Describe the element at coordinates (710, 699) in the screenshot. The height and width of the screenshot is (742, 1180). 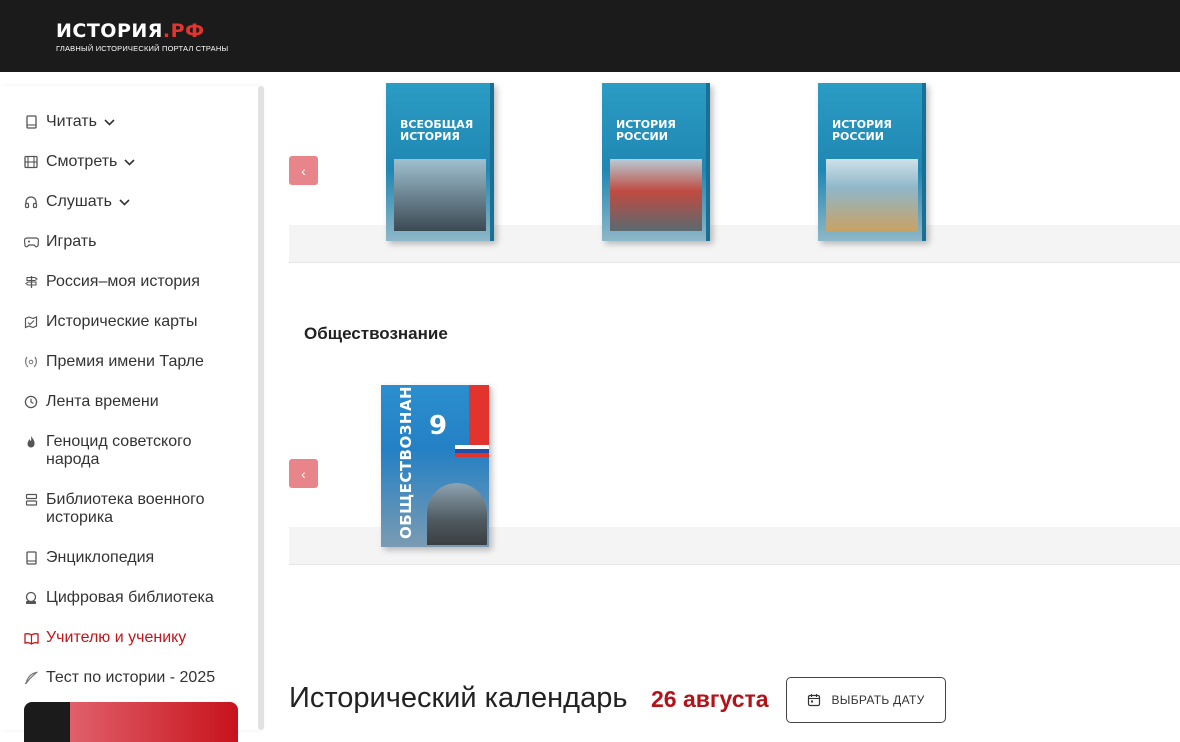
I see `calendar-date: 26 августа` at that location.